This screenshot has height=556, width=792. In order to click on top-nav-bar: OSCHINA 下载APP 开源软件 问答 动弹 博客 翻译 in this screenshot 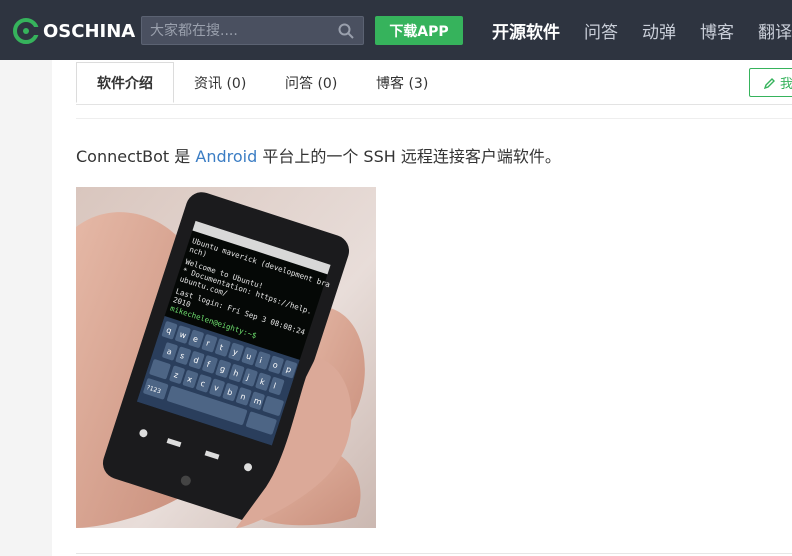, I will do `click(396, 30)`.